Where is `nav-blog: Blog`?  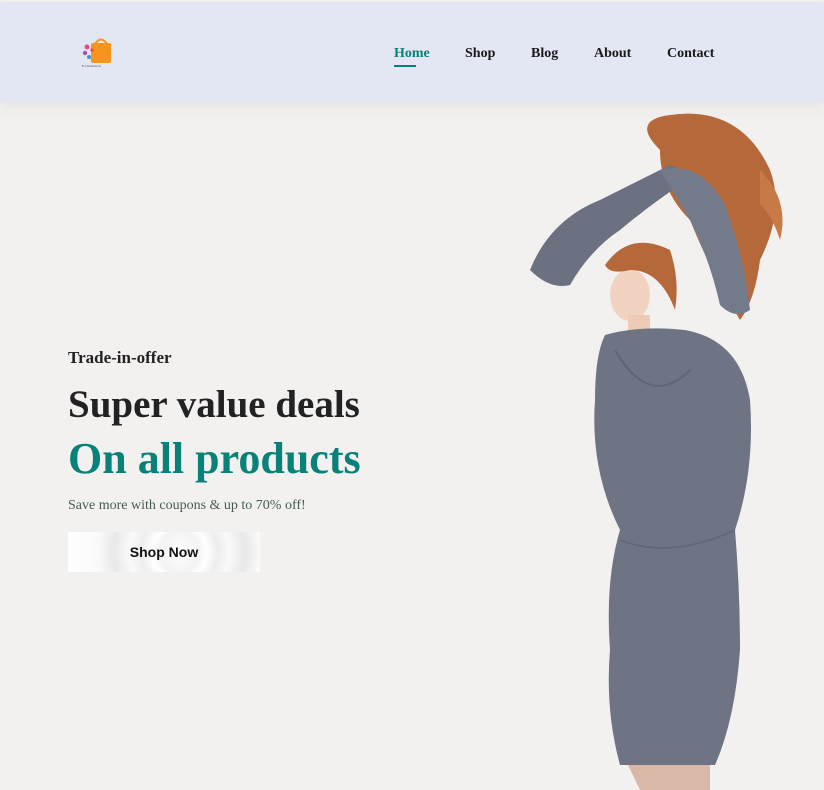 nav-blog: Blog is located at coordinates (544, 54).